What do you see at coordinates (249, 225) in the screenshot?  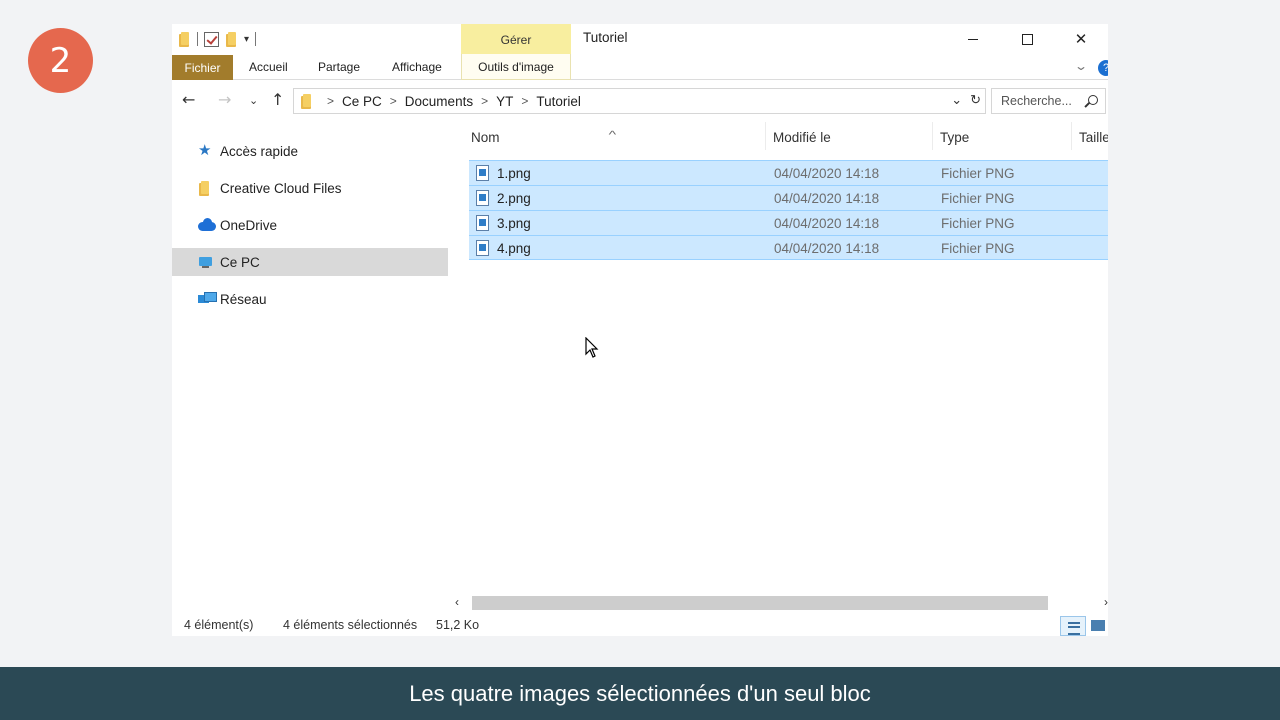 I see `sidebar-item-label: OneDrive` at bounding box center [249, 225].